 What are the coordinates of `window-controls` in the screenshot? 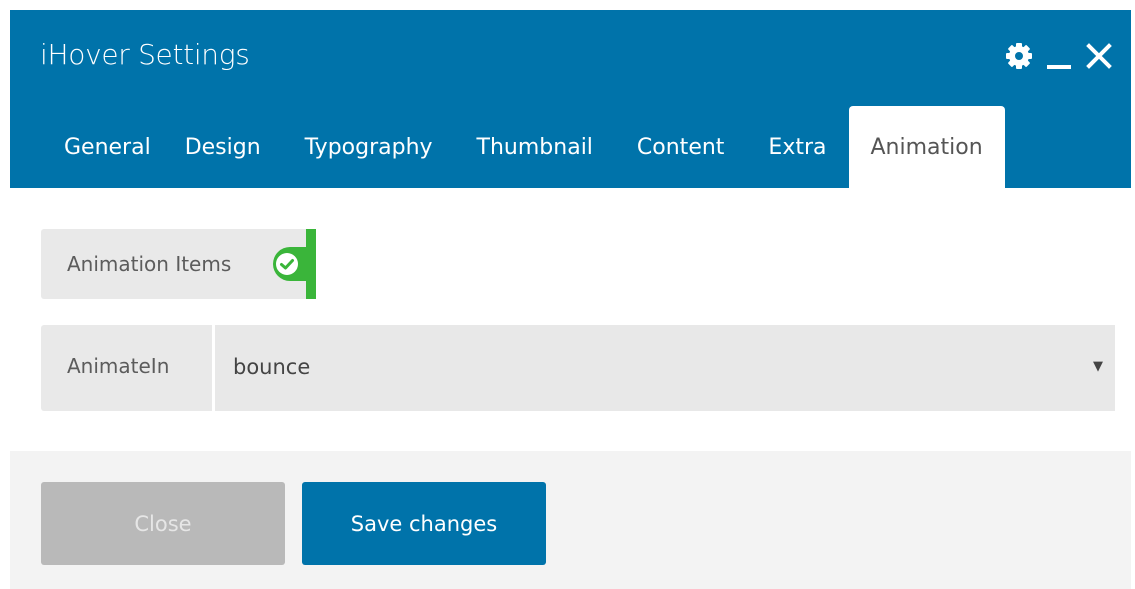 It's located at (1059, 56).